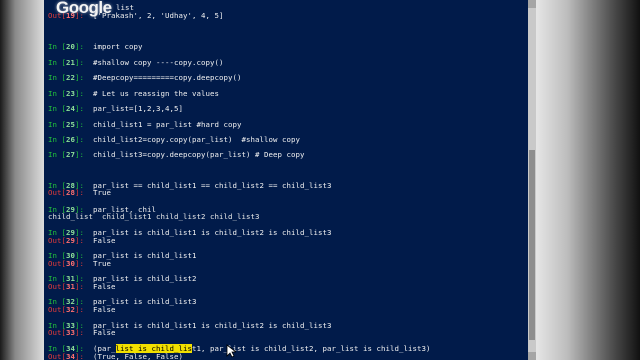 This screenshot has width=640, height=360. I want to click on scroll-thumb, so click(532, 245).